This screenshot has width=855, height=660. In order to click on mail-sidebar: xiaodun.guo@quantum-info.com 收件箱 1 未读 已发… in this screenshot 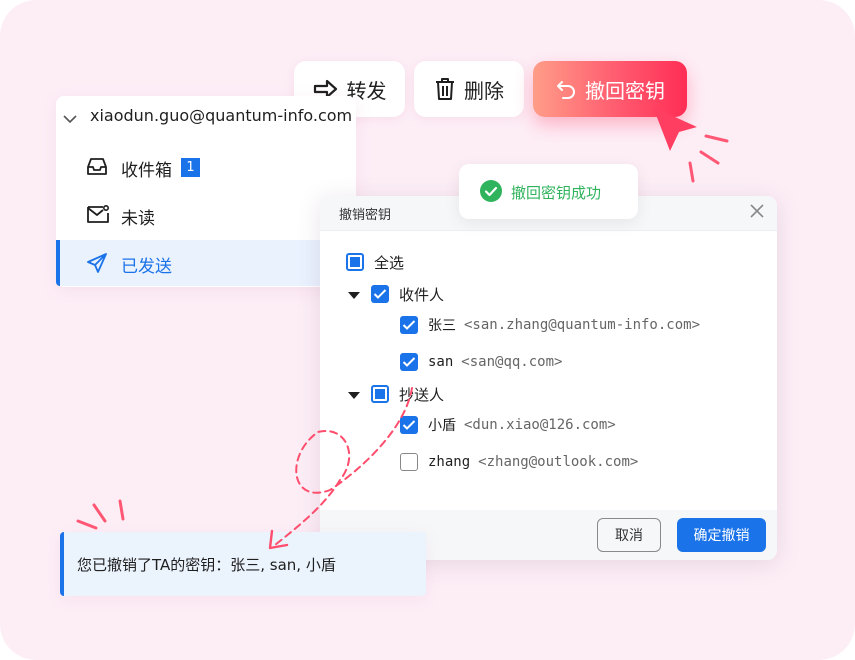, I will do `click(206, 191)`.